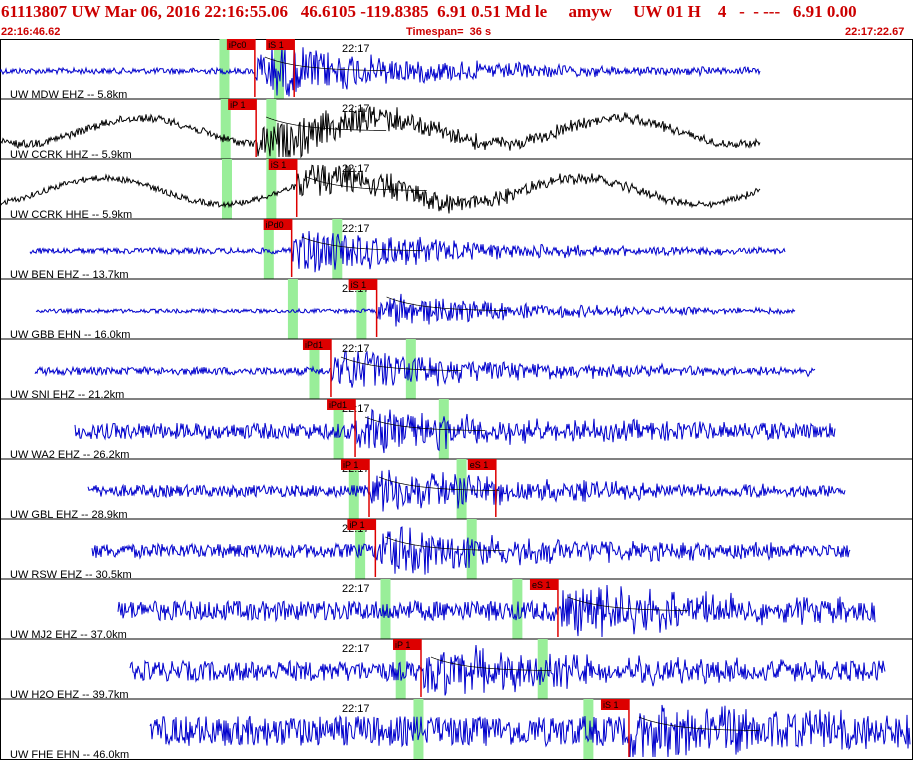 This screenshot has height=760, width=913. What do you see at coordinates (875, 32) in the screenshot?
I see `end-time: 22:17:22.67` at bounding box center [875, 32].